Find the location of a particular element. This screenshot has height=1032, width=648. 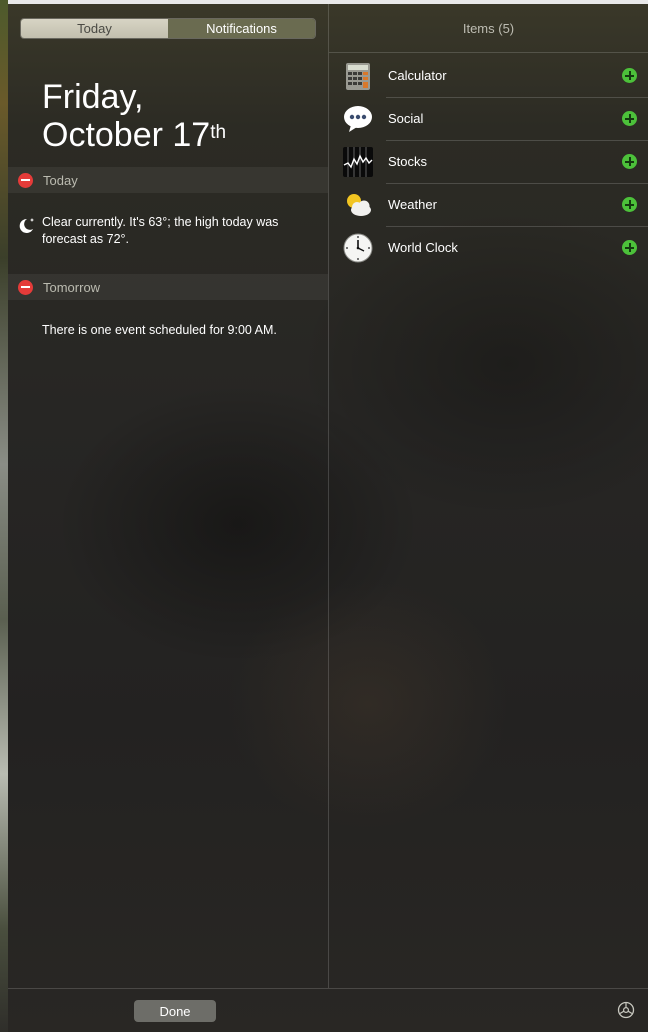

weather-icon is located at coordinates (358, 205).